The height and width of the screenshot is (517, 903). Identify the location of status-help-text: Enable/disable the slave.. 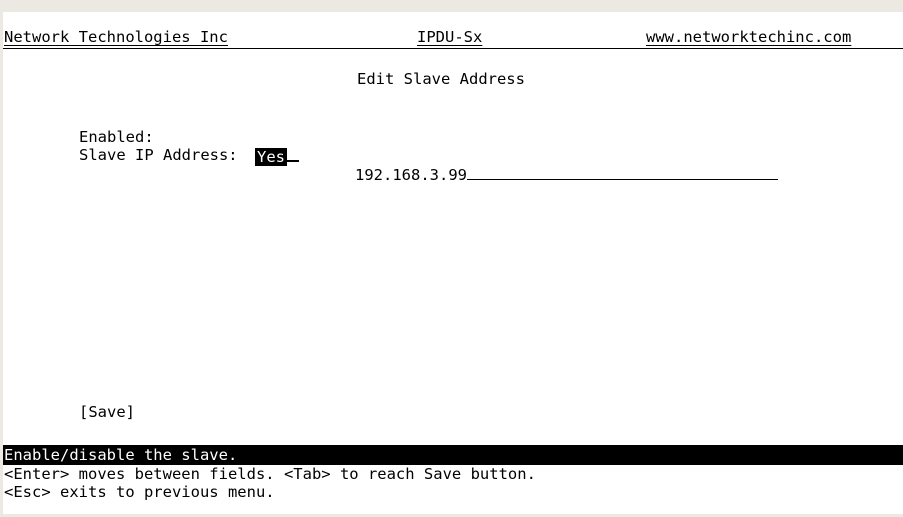
(121, 455).